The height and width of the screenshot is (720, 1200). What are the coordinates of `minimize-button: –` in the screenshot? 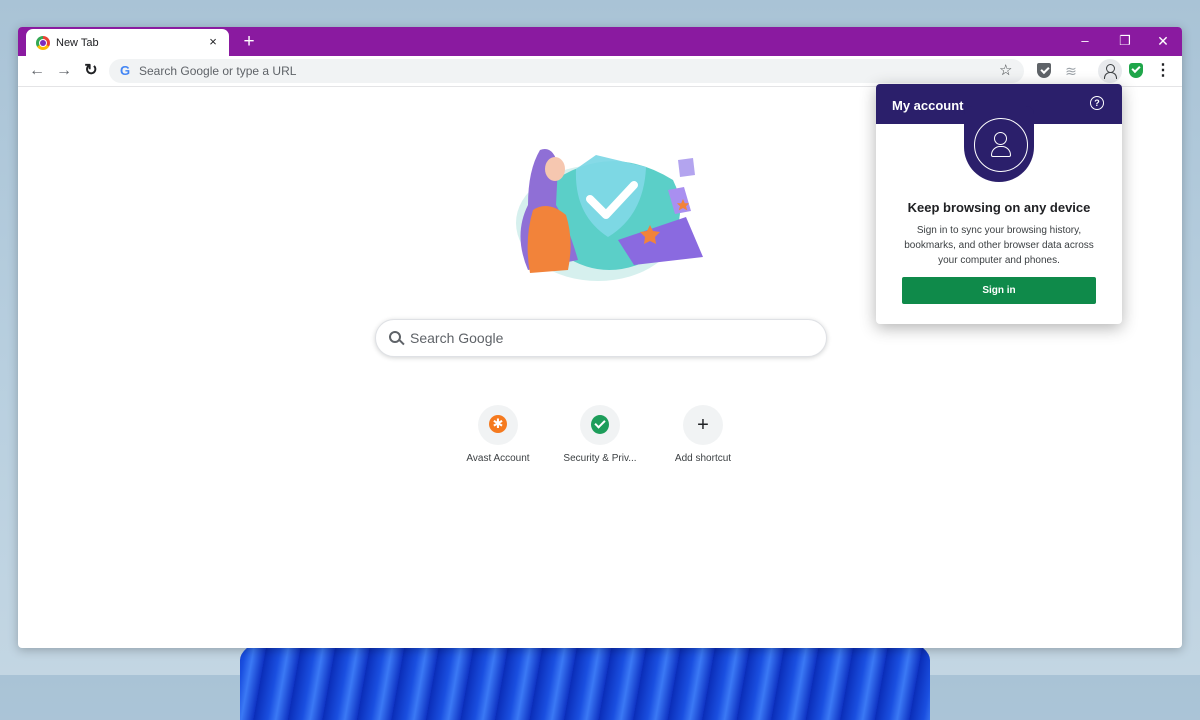 It's located at (1085, 41).